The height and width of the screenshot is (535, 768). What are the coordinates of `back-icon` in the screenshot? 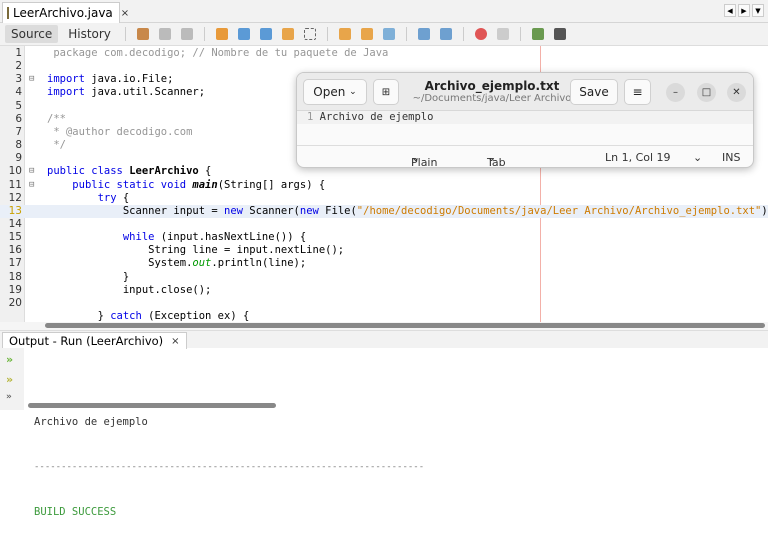 It's located at (164, 34).